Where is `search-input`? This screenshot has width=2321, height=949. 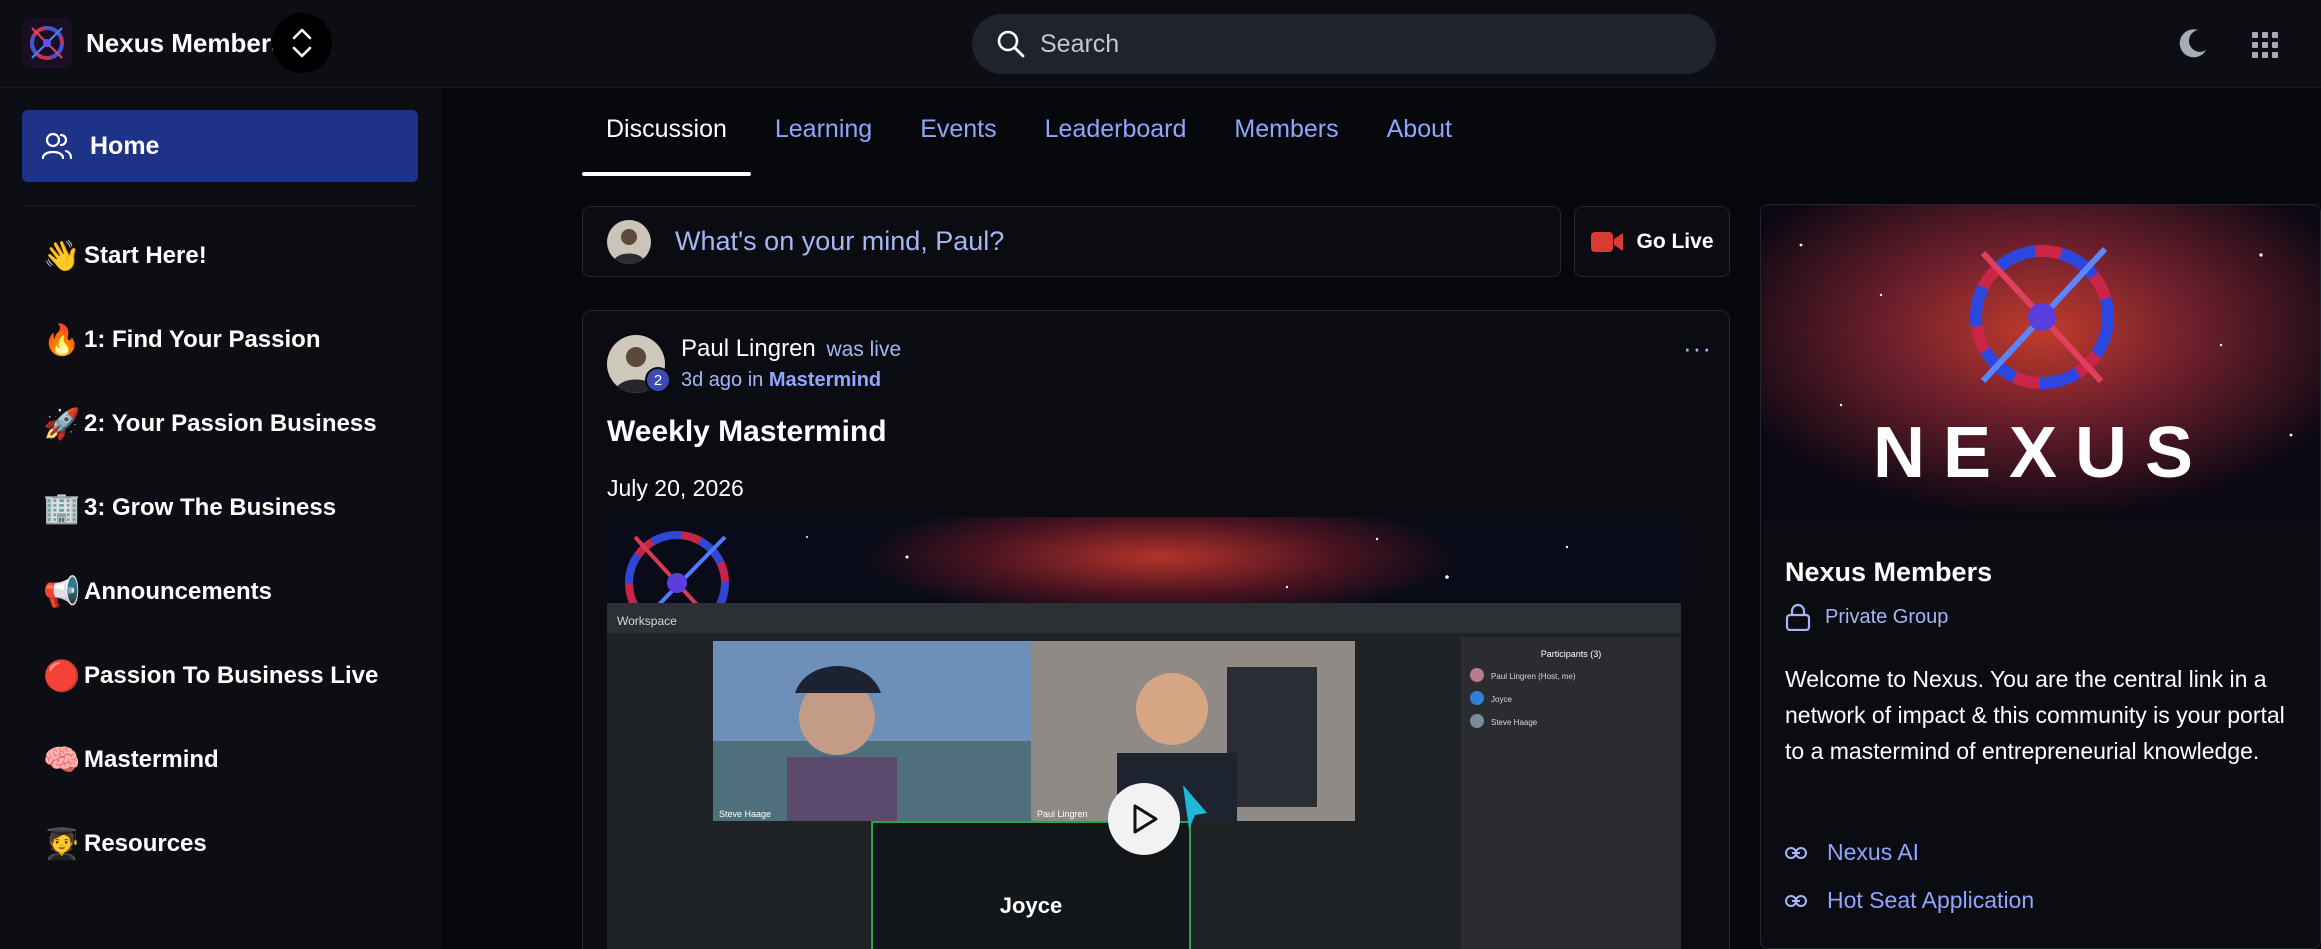 search-input is located at coordinates (1350, 44).